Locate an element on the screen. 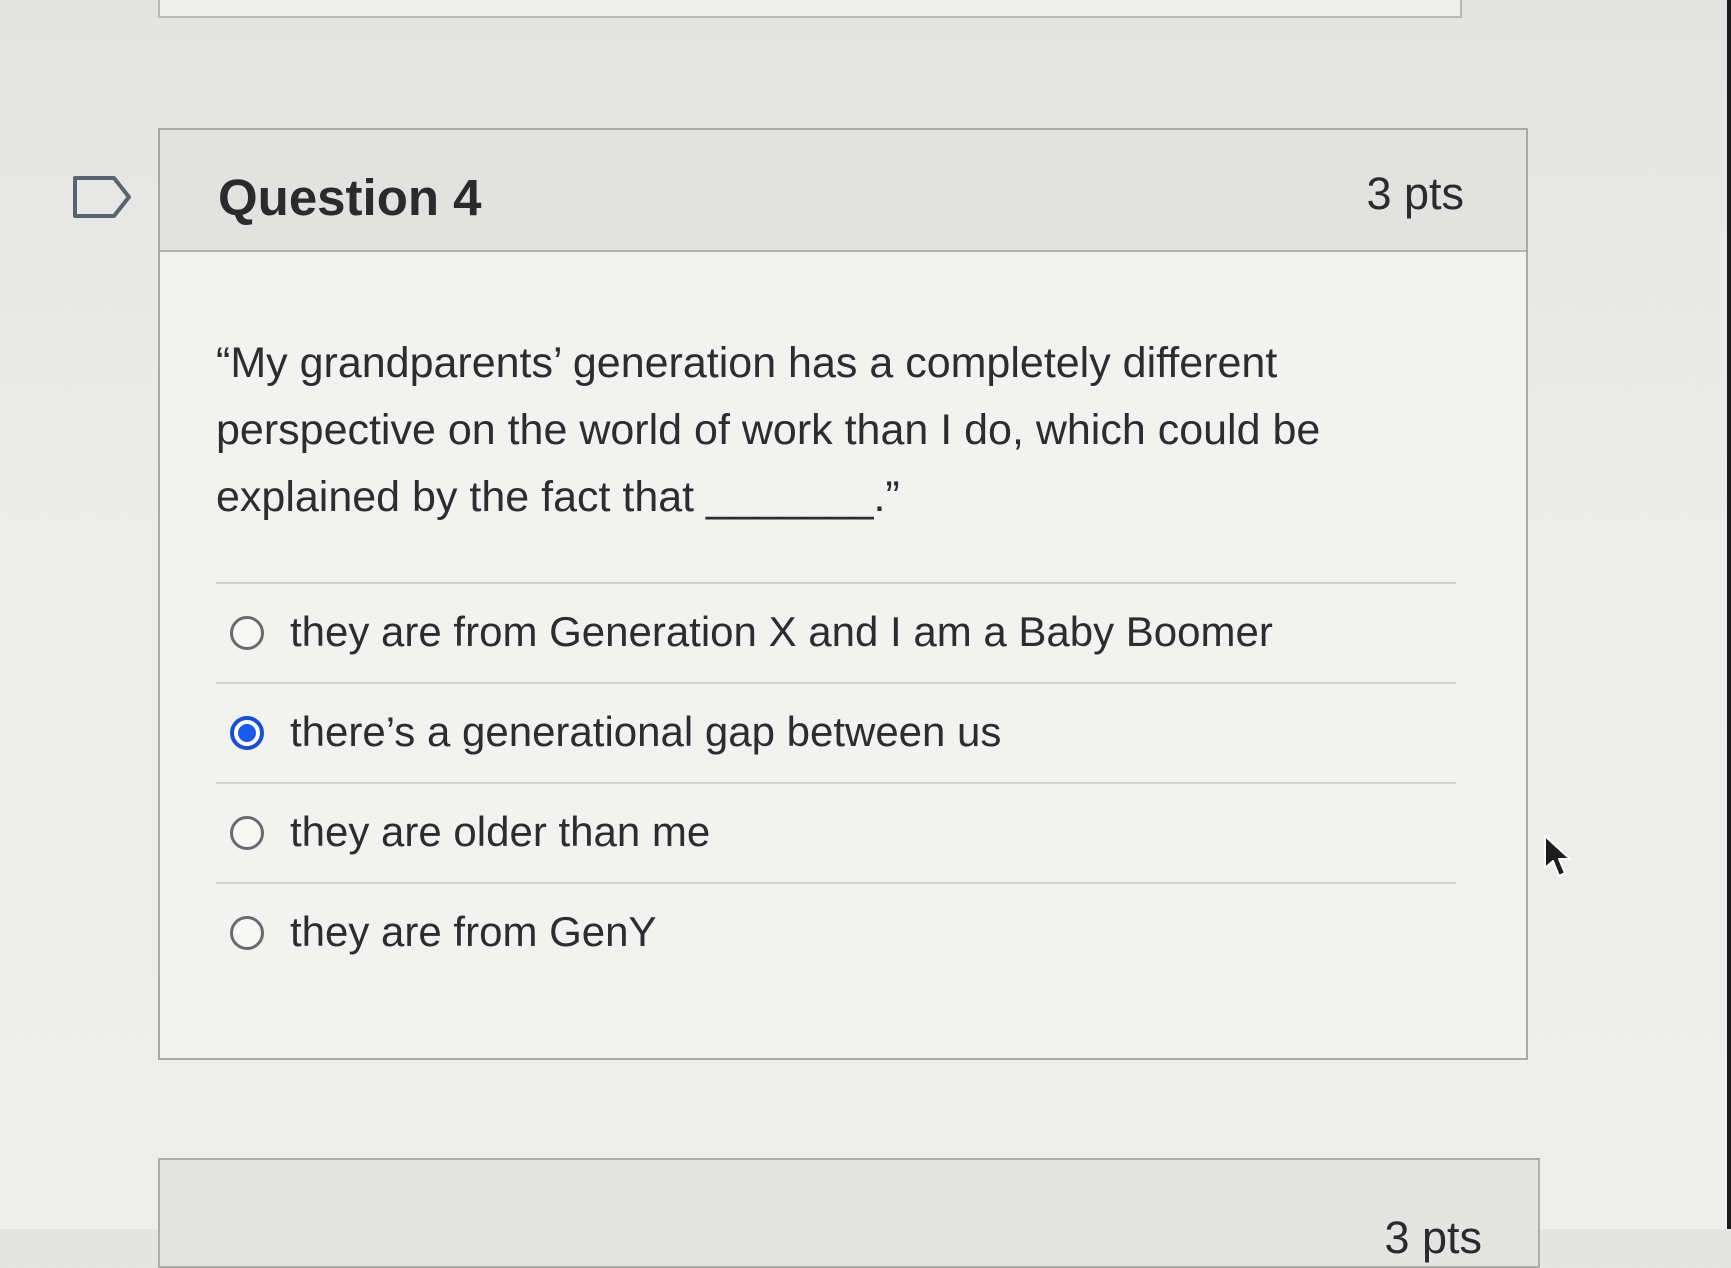 Image resolution: width=1731 pixels, height=1268 pixels. answer-label: there’s a generational gap between us is located at coordinates (645, 732).